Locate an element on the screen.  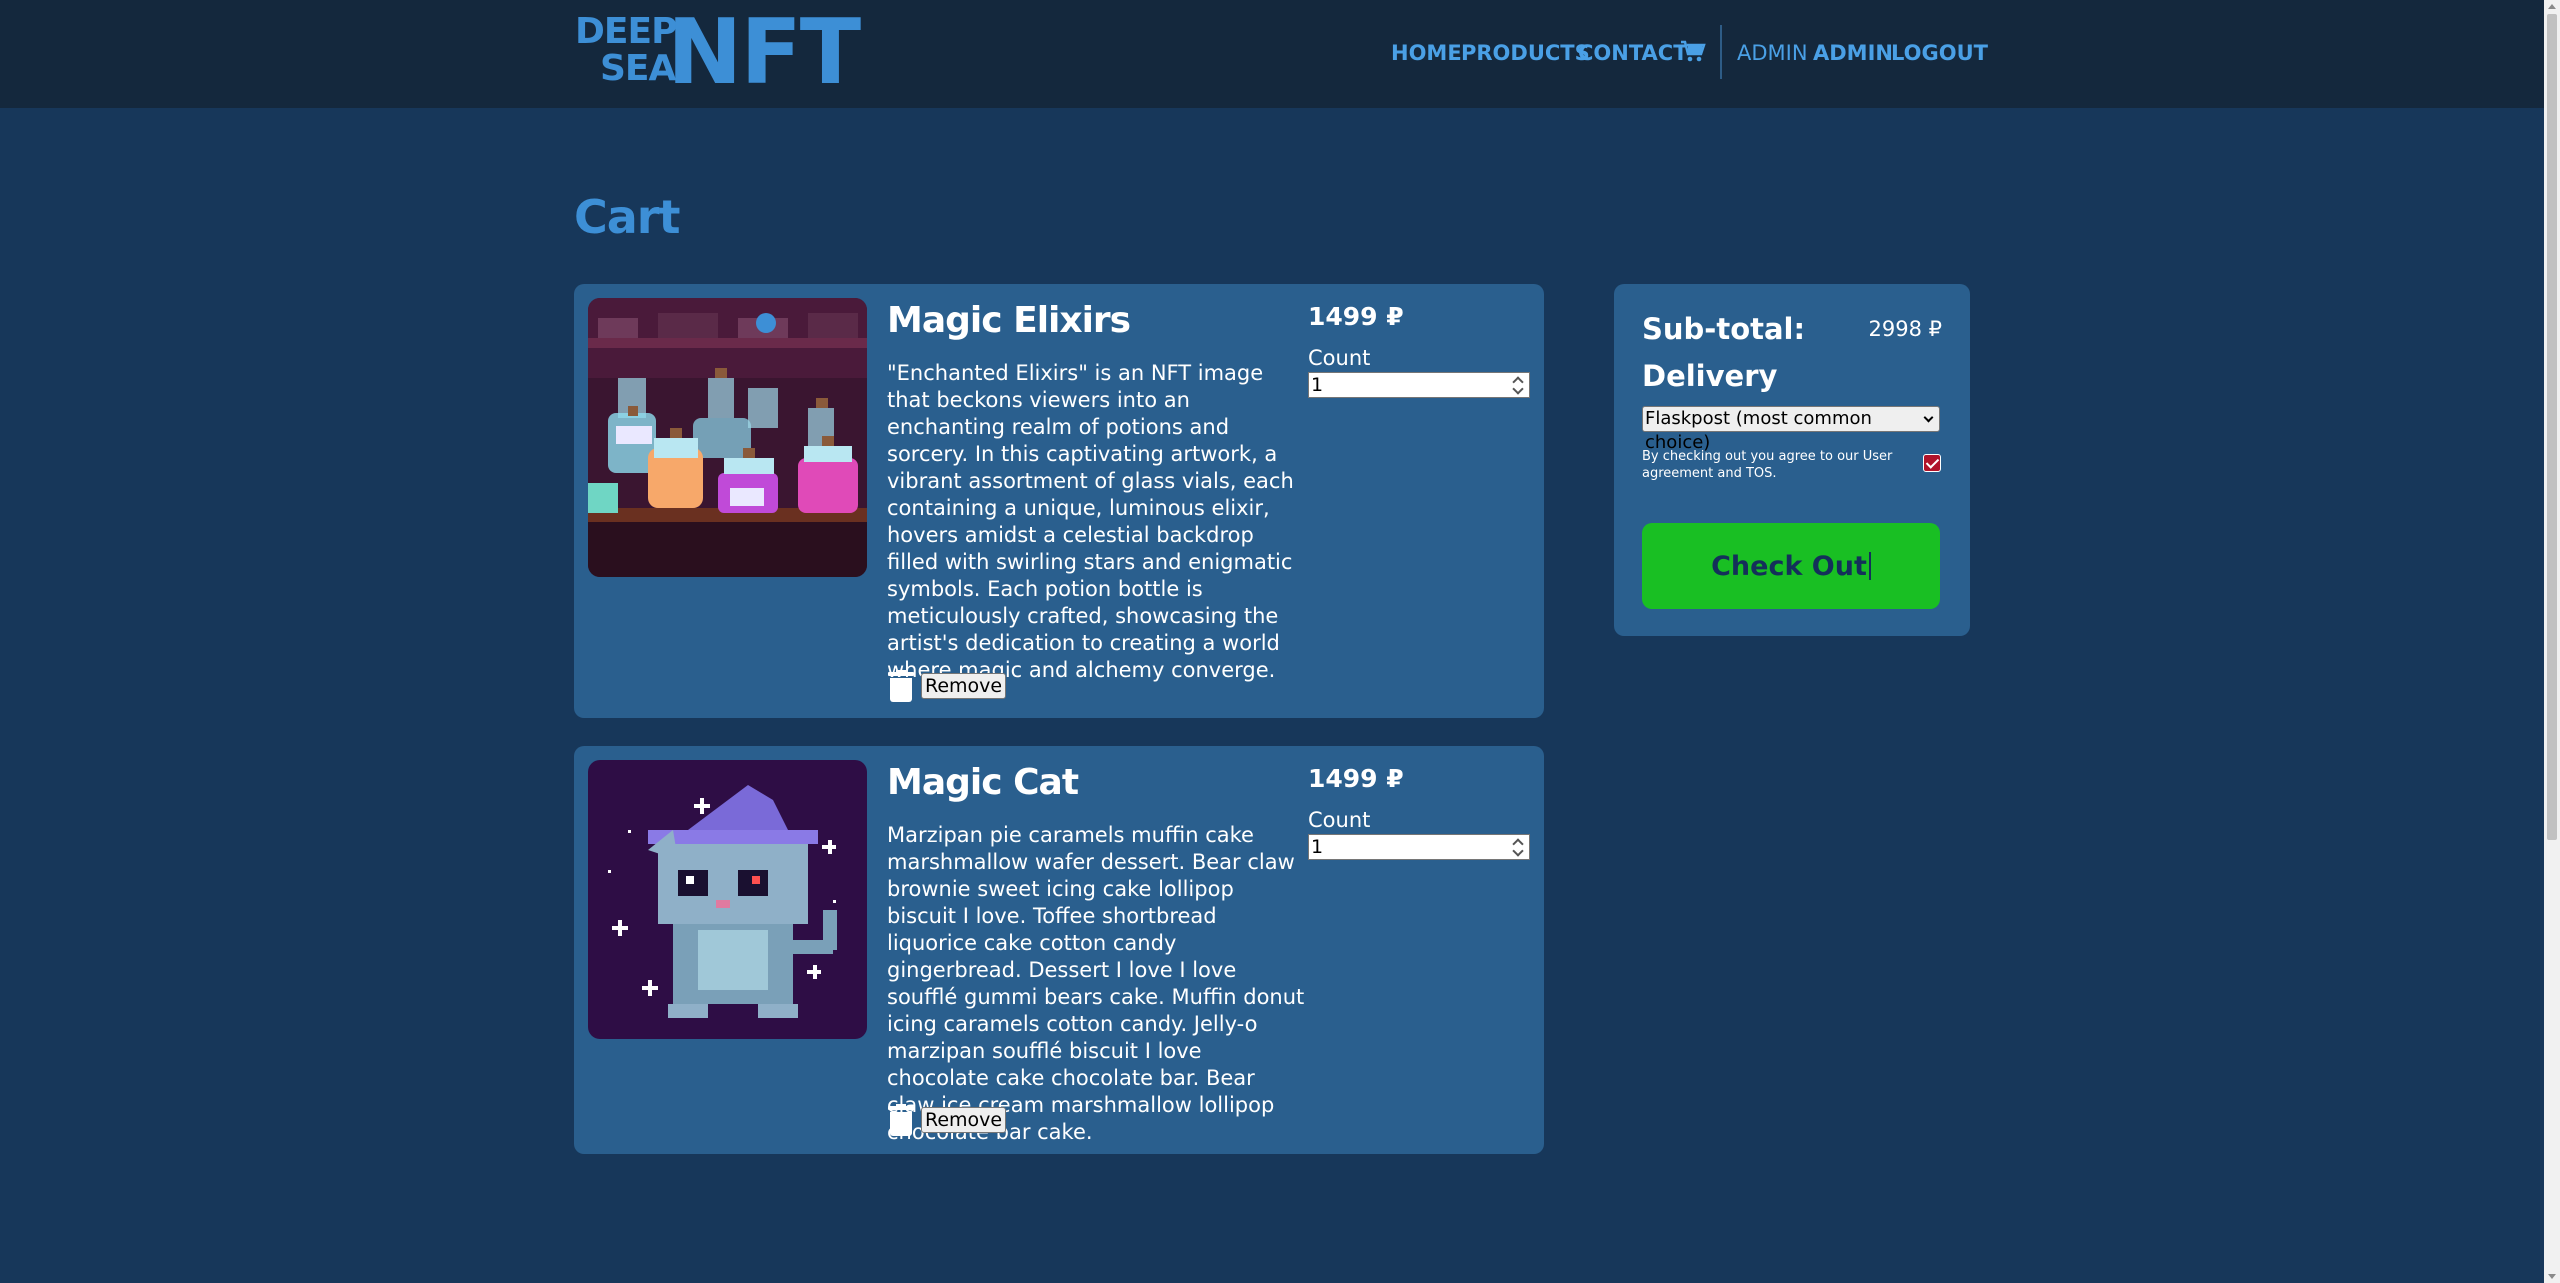
nav-admin-plain: ADMIN is located at coordinates (1772, 53).